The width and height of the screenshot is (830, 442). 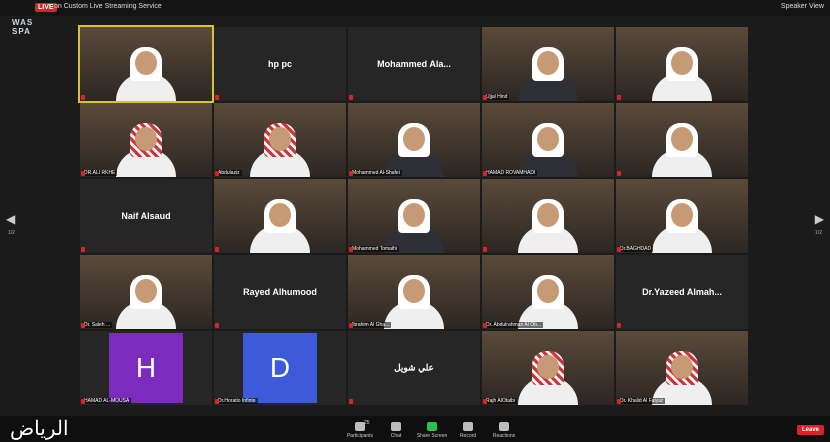 I want to click on participant-name: Naif Alsaud, so click(x=146, y=216).